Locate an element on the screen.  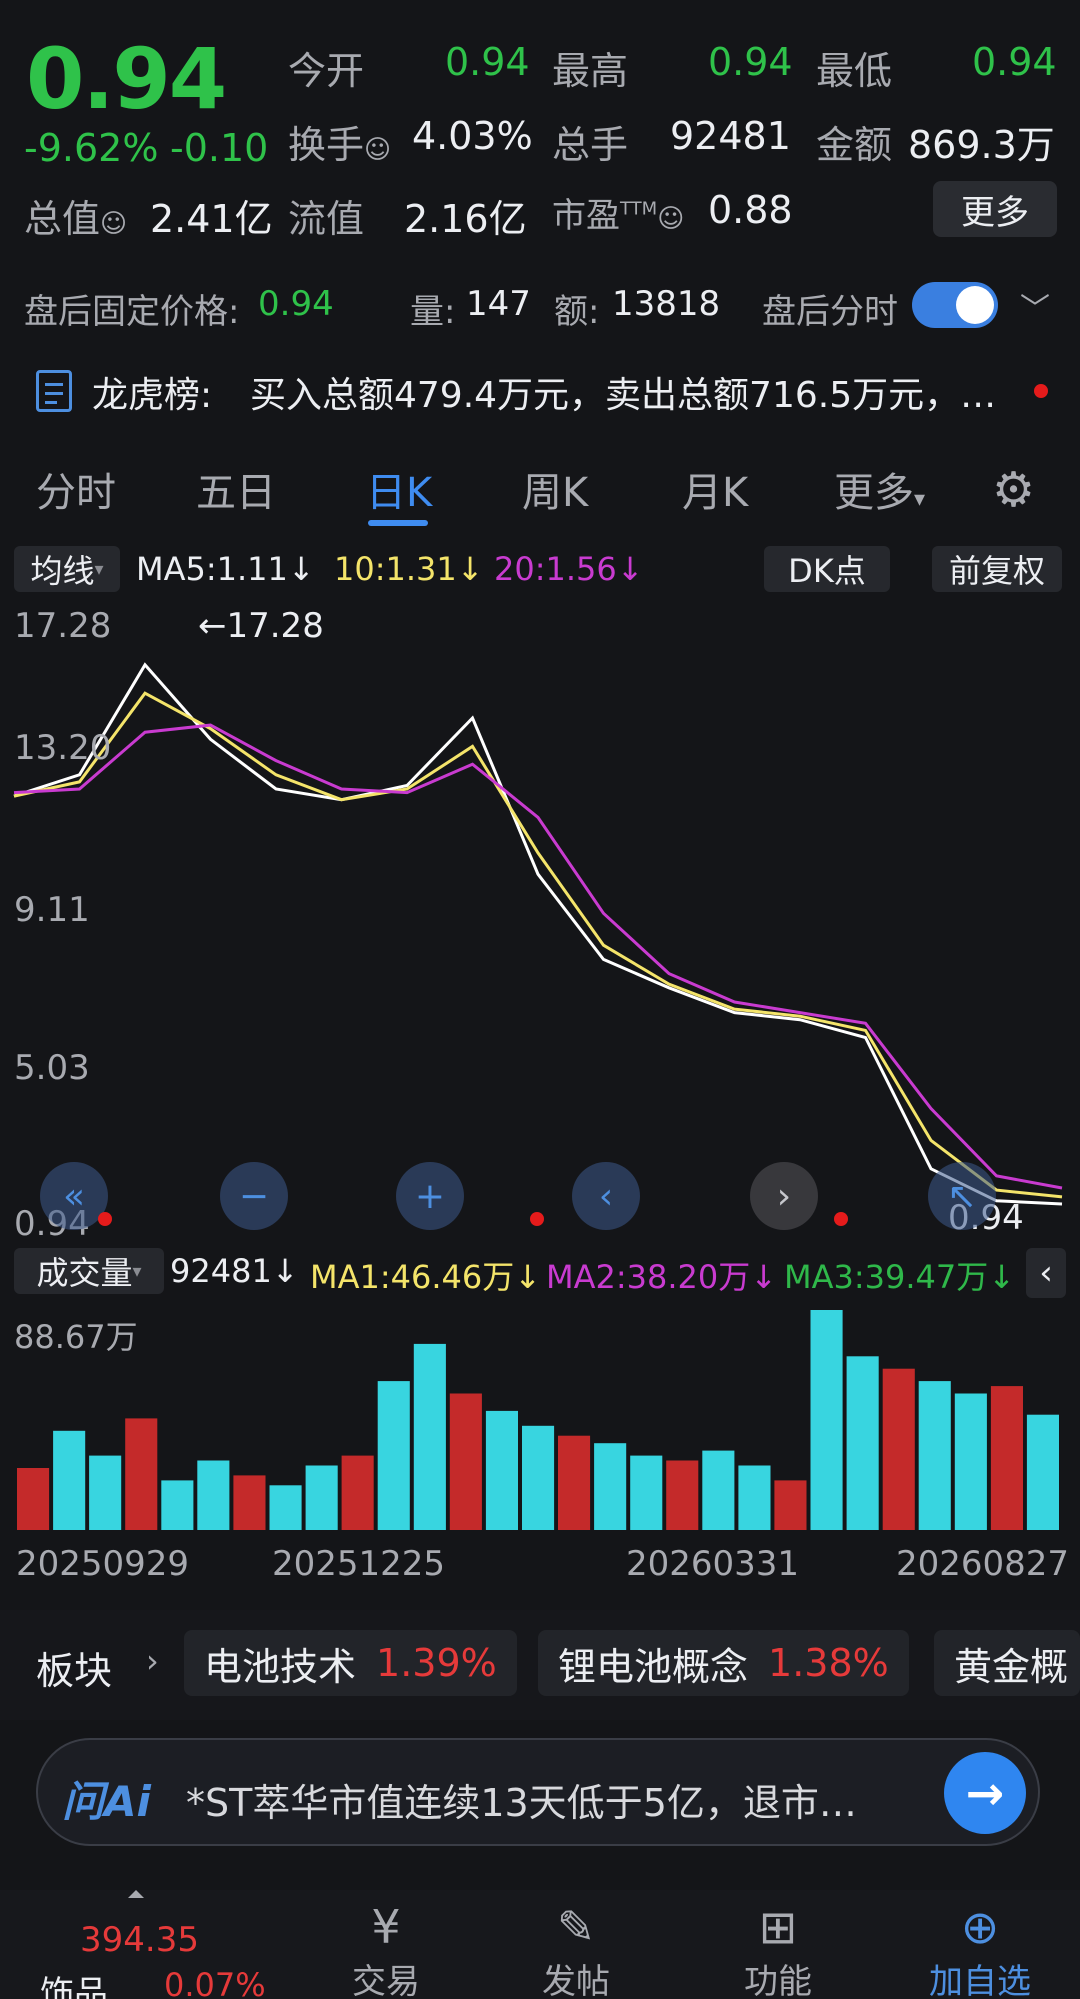
float-label: 流值 is located at coordinates (326, 219).